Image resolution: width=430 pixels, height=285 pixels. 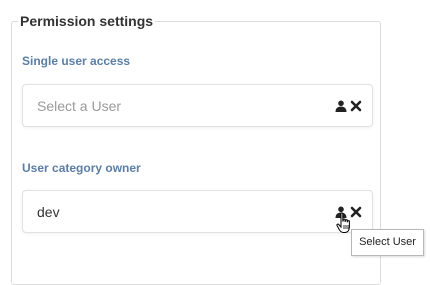 What do you see at coordinates (348, 106) in the screenshot?
I see `single-user-access-actions` at bounding box center [348, 106].